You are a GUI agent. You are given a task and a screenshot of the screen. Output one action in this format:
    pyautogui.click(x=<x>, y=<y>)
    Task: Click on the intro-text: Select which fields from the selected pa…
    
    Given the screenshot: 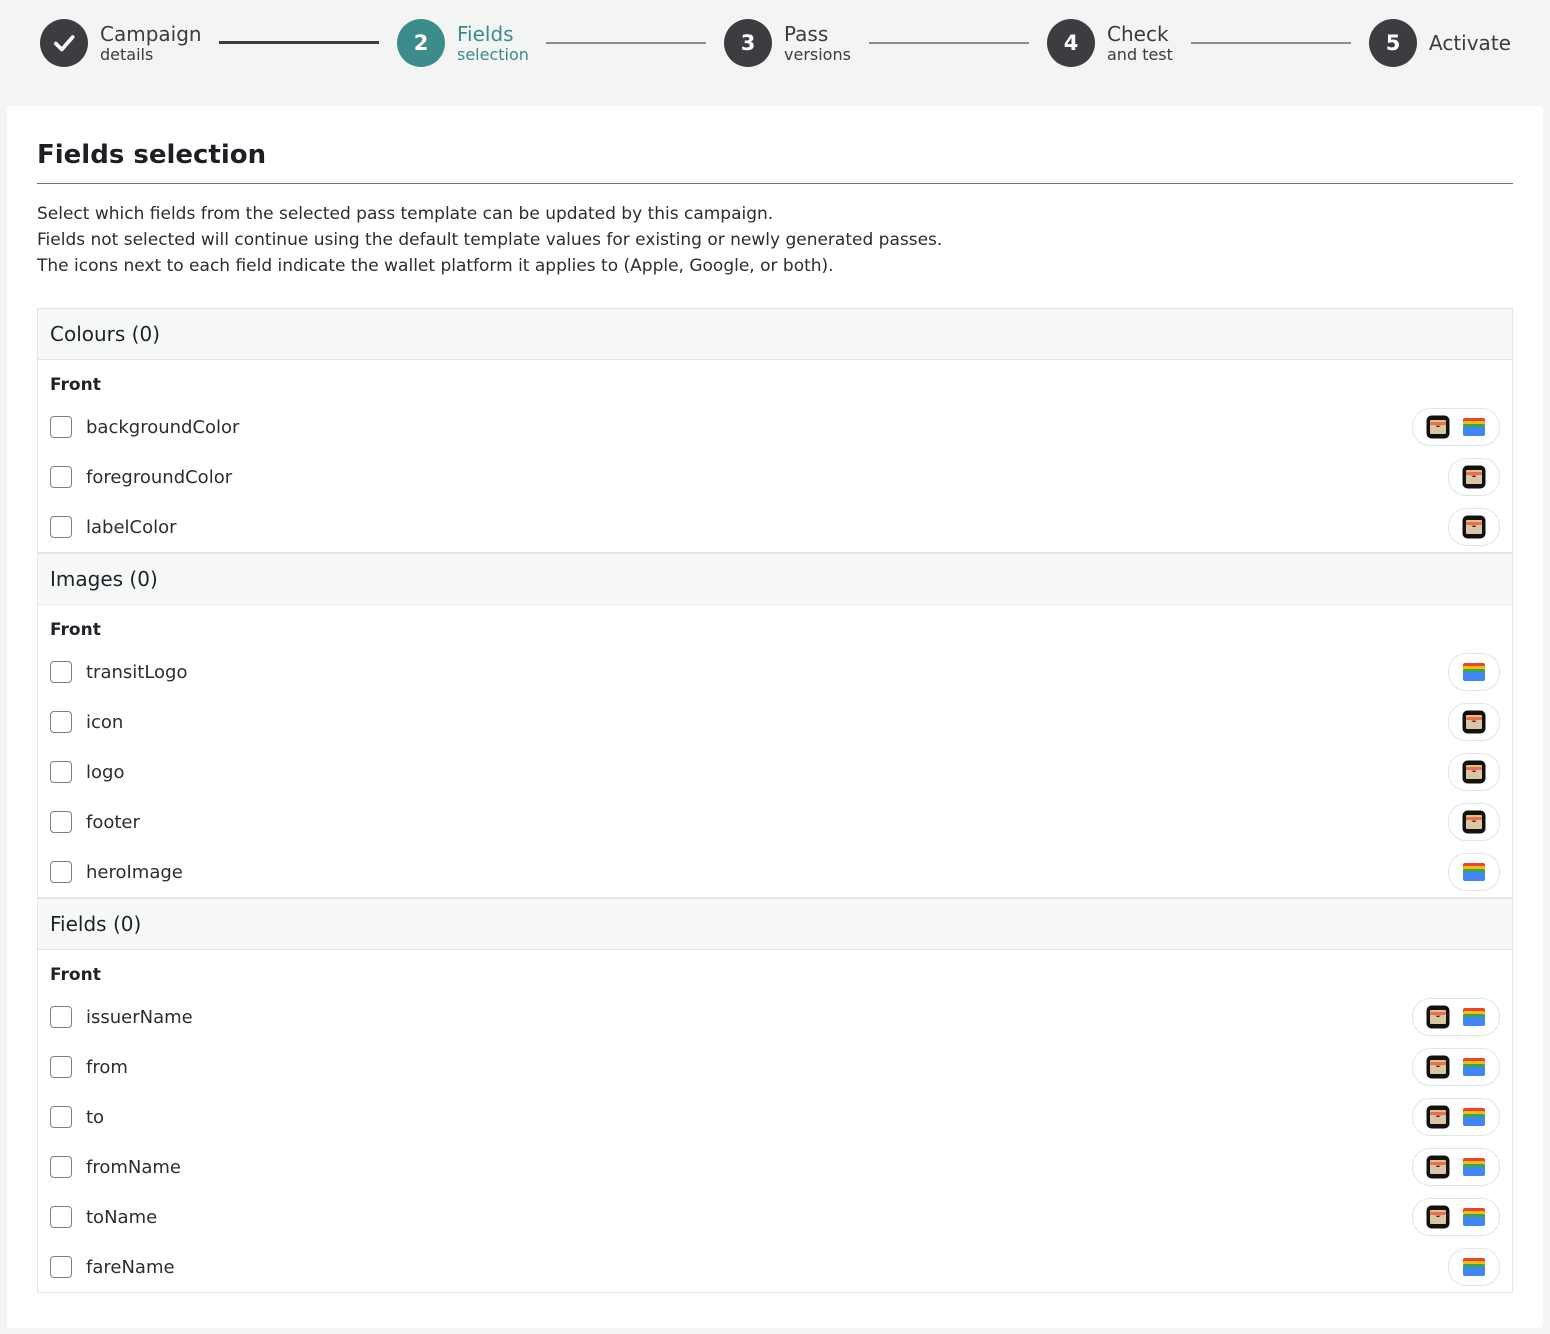 What is the action you would take?
    pyautogui.click(x=772, y=240)
    